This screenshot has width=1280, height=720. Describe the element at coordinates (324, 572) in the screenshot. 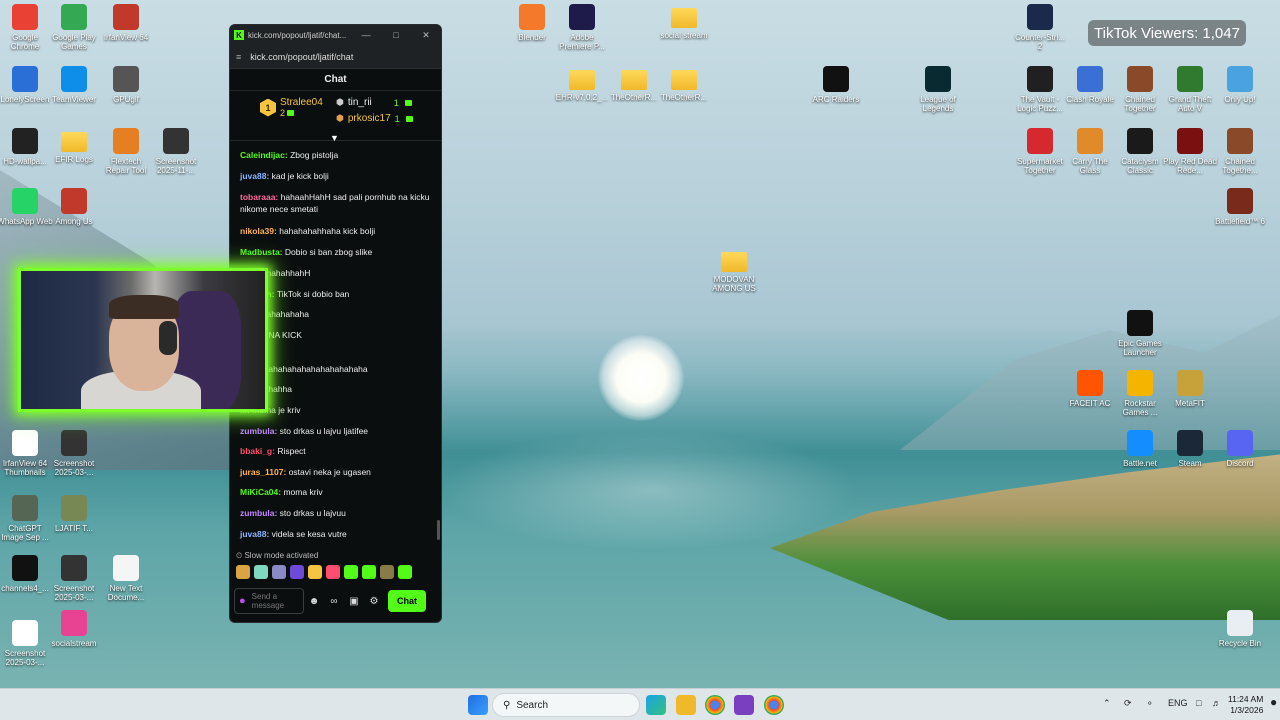

I see `emote-bar` at that location.